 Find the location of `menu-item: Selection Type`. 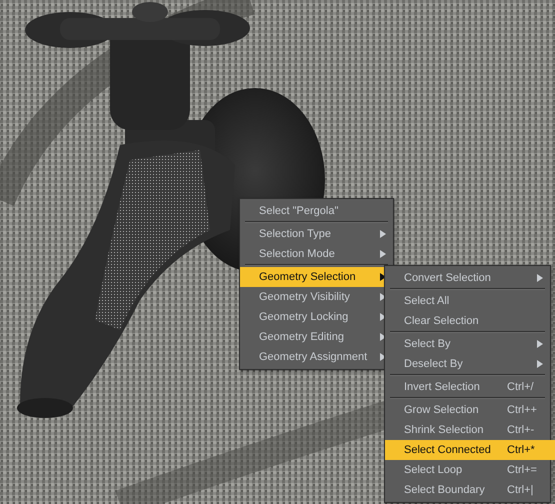

menu-item: Selection Type is located at coordinates (316, 234).